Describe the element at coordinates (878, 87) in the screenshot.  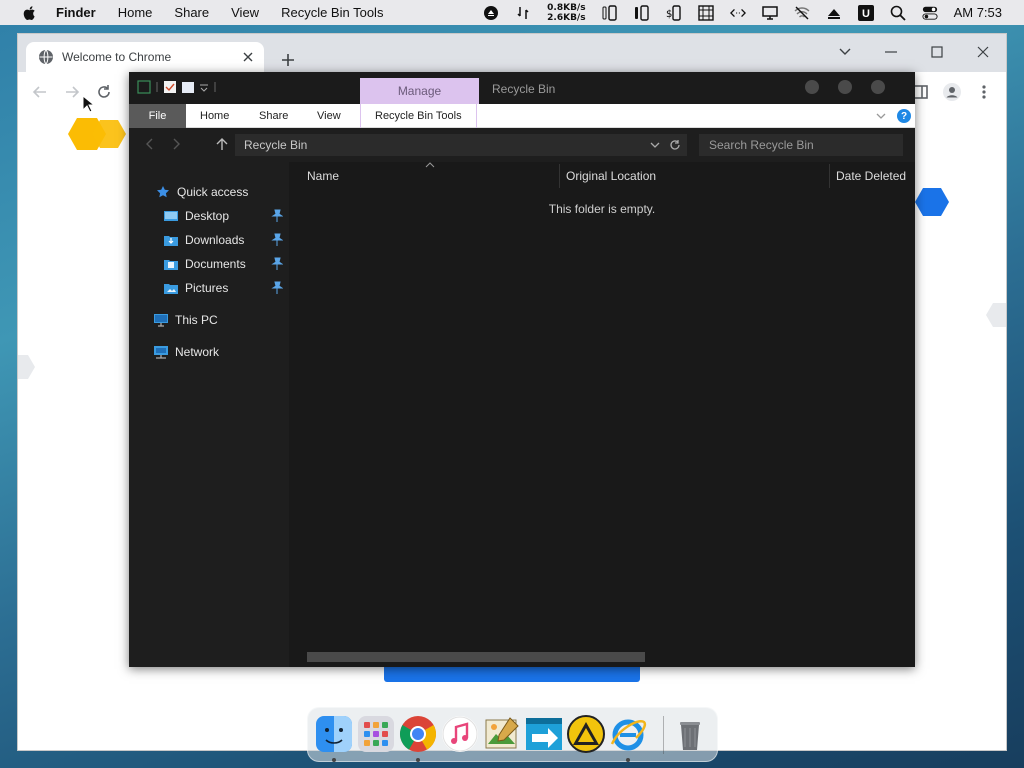
I see `explorer-close-button` at that location.